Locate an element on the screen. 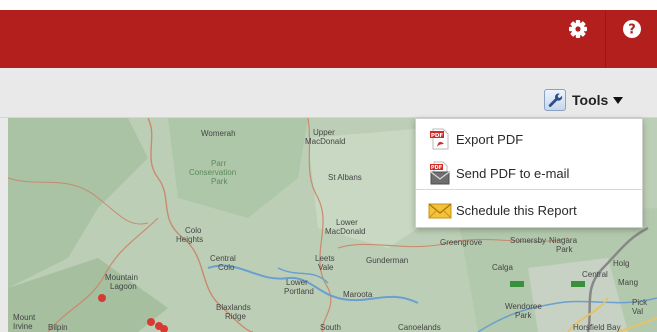 The width and height of the screenshot is (657, 332). map-label: Ridge is located at coordinates (235, 316).